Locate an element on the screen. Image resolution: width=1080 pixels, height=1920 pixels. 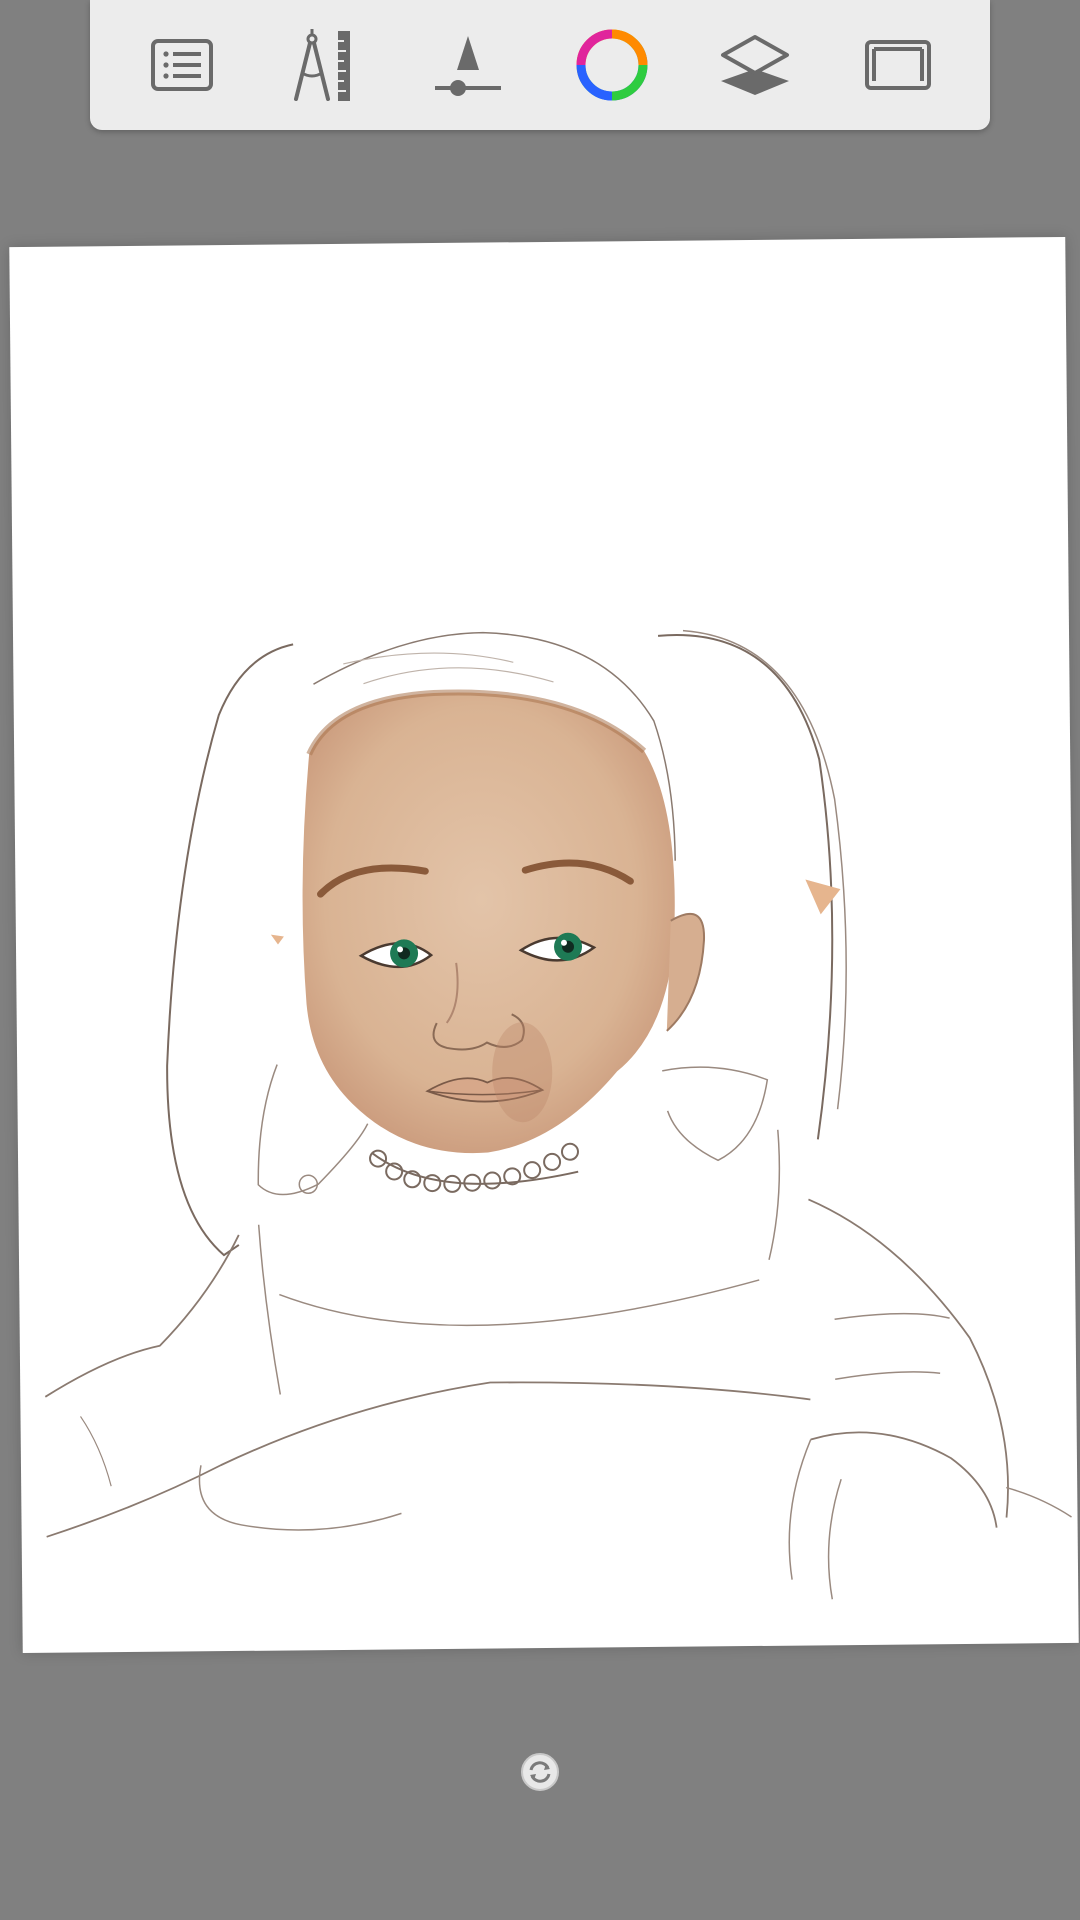
brush-size-button is located at coordinates (468, 65).